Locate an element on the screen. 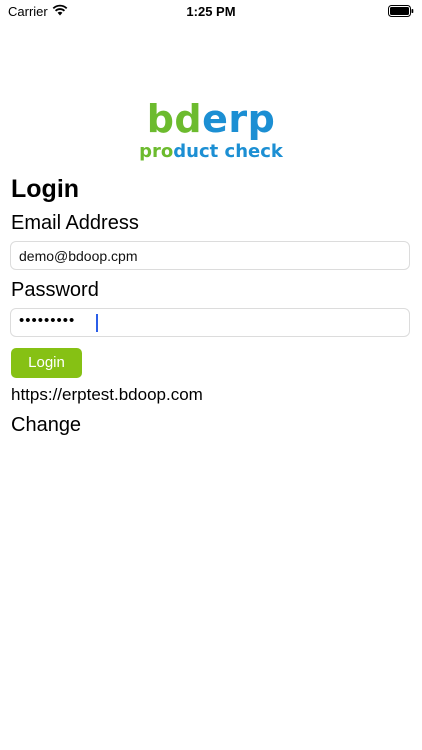 This screenshot has width=422, height=750. password-field: ••••••••• is located at coordinates (210, 322).